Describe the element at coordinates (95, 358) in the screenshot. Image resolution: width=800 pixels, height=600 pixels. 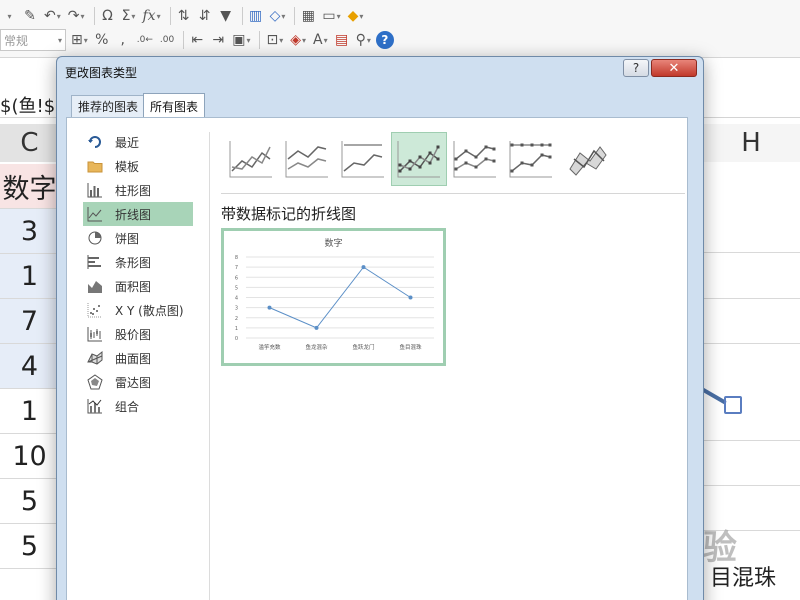
I see `surface-chart-icon` at that location.